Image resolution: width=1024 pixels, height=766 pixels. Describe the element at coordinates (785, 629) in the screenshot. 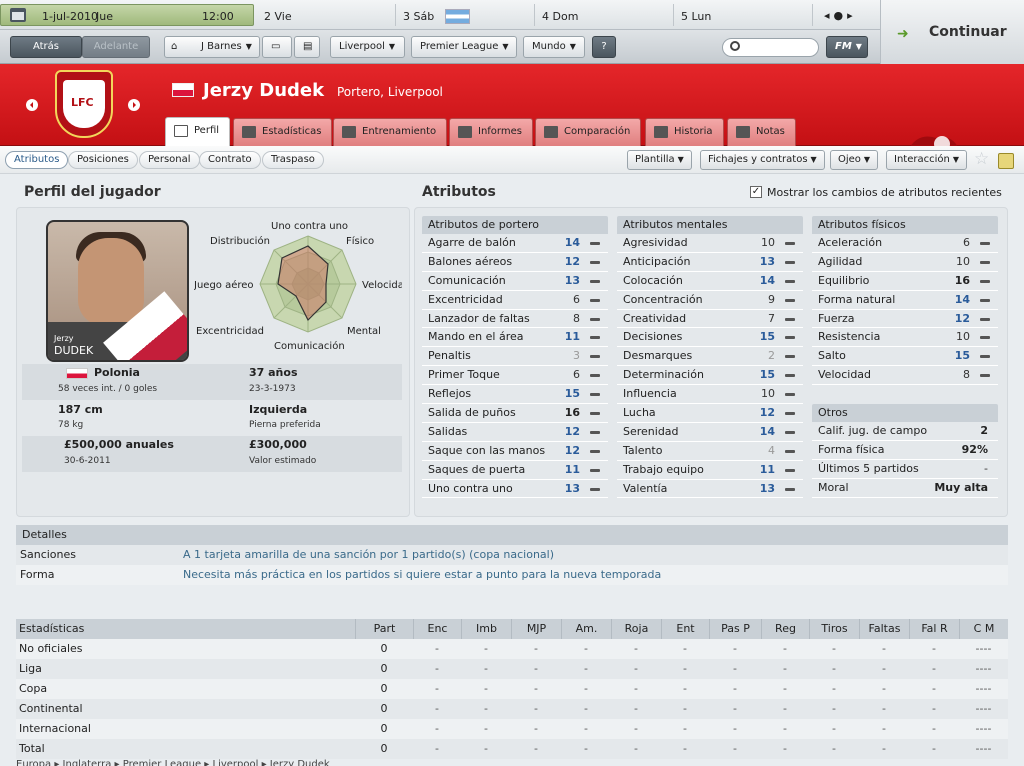

I see `column-header: Reg` at that location.